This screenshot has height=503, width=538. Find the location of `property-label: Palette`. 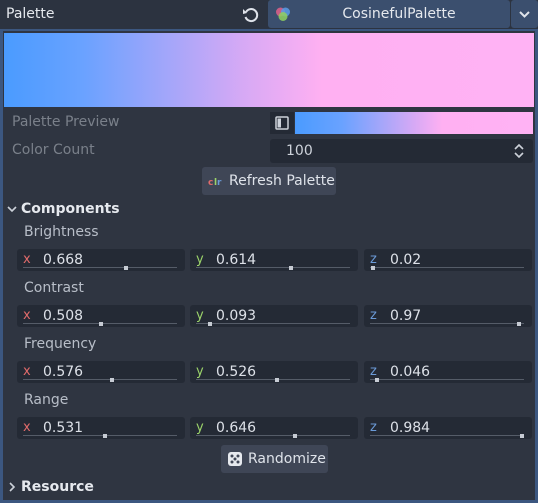

property-label: Palette is located at coordinates (30, 14).